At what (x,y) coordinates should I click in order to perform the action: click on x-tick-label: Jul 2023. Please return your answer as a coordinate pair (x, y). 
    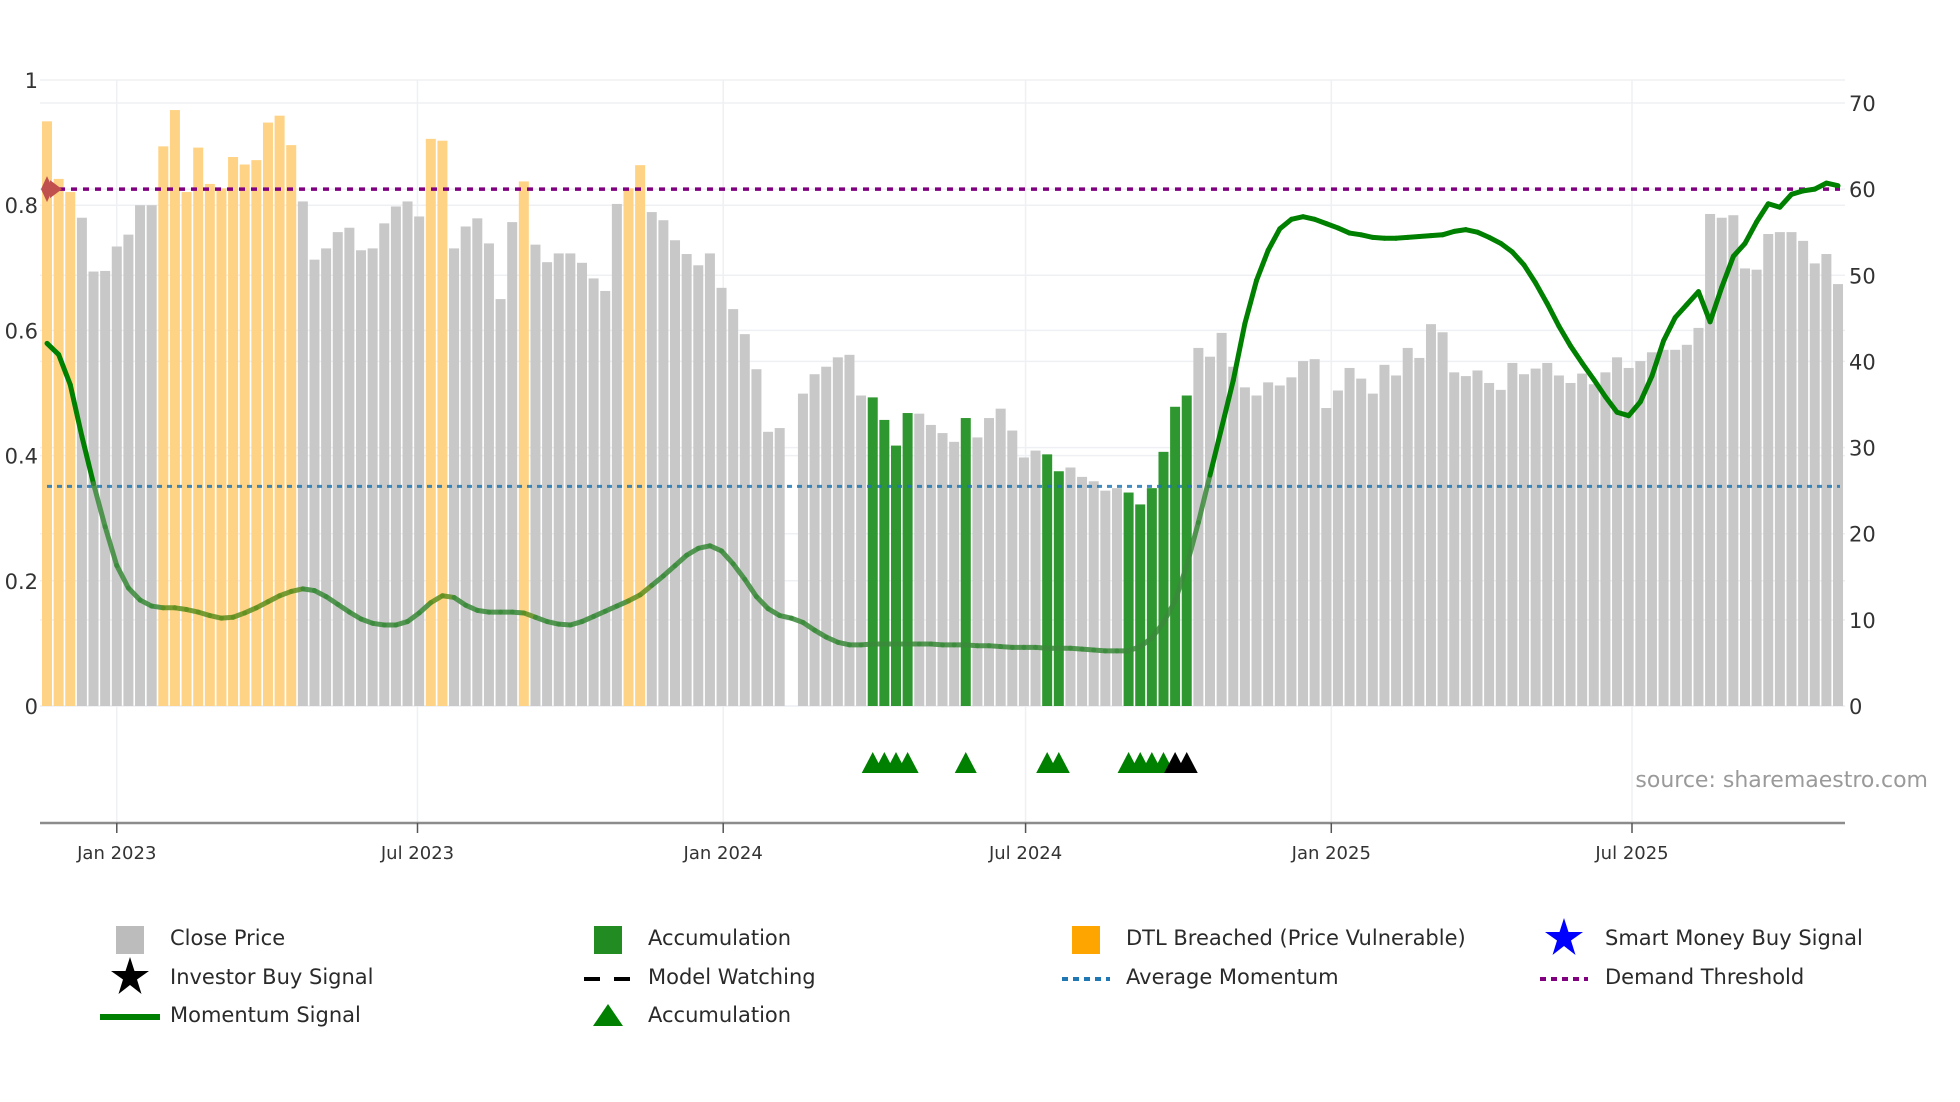
    Looking at the image, I should click on (417, 853).